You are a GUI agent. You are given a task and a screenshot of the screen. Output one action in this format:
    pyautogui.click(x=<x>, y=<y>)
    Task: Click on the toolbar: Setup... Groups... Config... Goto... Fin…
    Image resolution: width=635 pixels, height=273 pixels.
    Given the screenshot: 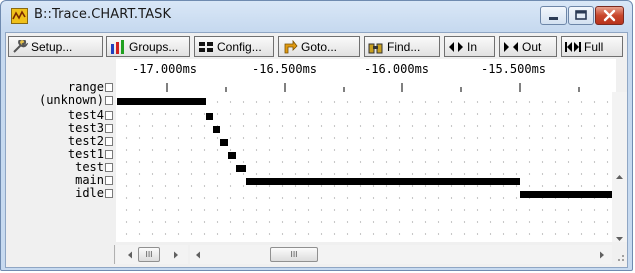 What is the action you would take?
    pyautogui.click(x=316, y=46)
    